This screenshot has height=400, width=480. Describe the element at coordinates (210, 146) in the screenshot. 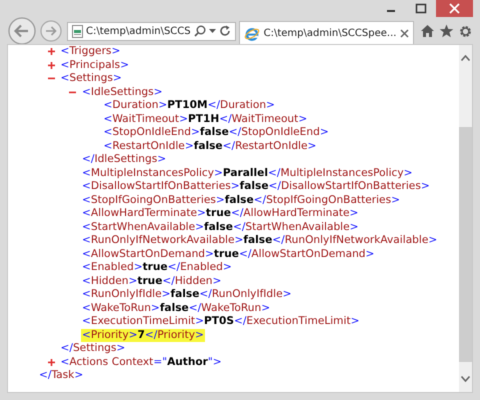

I see `xml-line: <RestartOnIdle>false</RestartOnIdle>` at that location.